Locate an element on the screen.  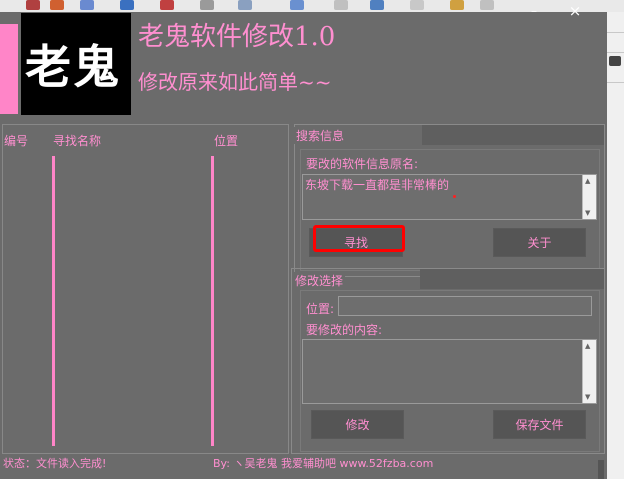
author-credit: By: ヽ吴老鬼 我爱辅助吧 www.52fzba.com is located at coordinates (323, 463).